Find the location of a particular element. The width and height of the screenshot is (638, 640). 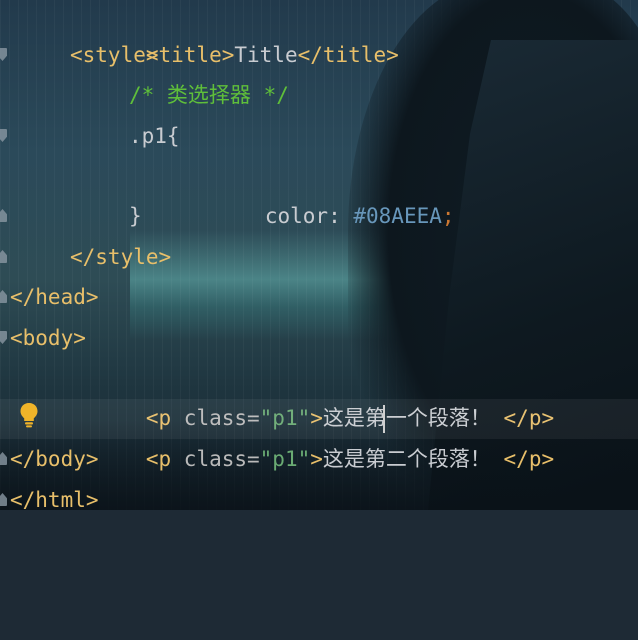

code-line: <p class="p1">这是第一个段落！ </p> is located at coordinates (319, 394).